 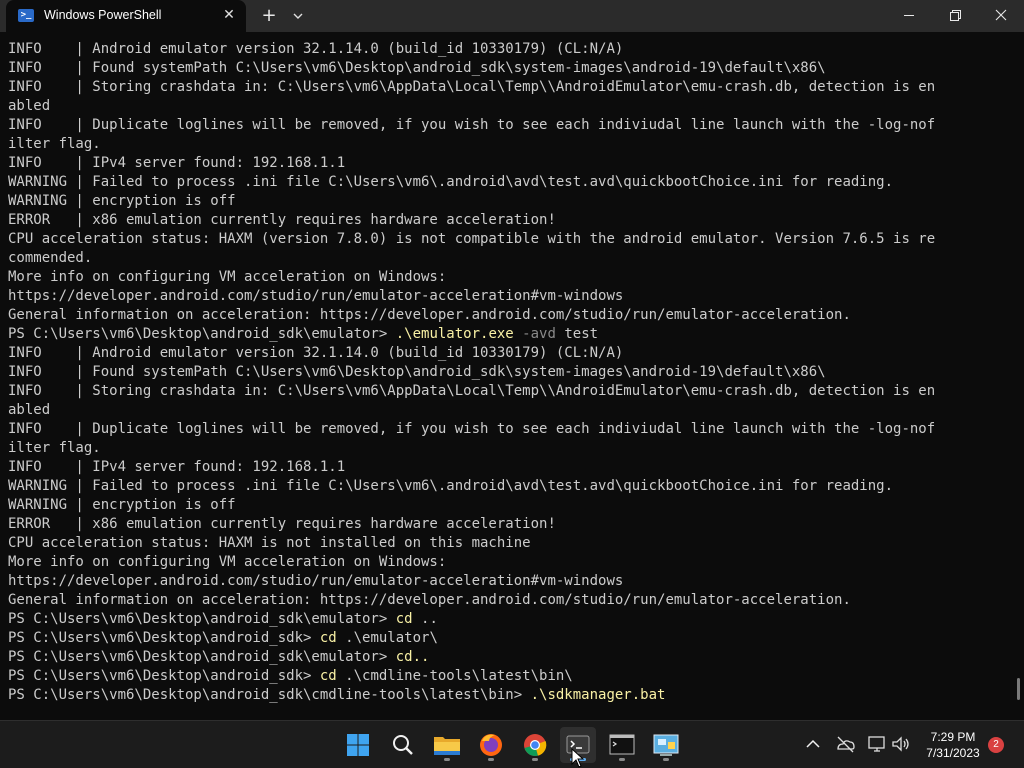 I want to click on taskbar-firefox, so click(x=491, y=745).